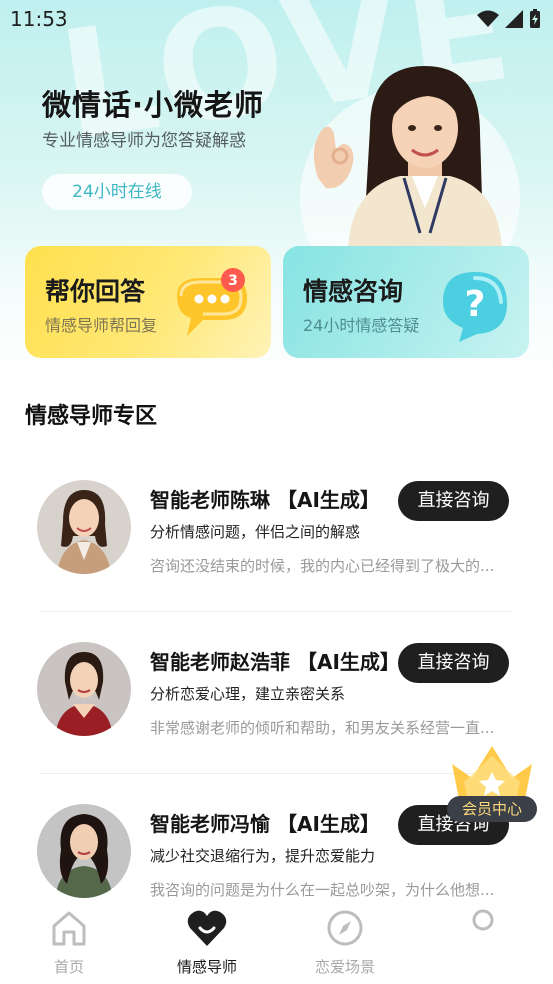 The height and width of the screenshot is (984, 553). What do you see at coordinates (488, 18) in the screenshot?
I see `wifi-icon` at bounding box center [488, 18].